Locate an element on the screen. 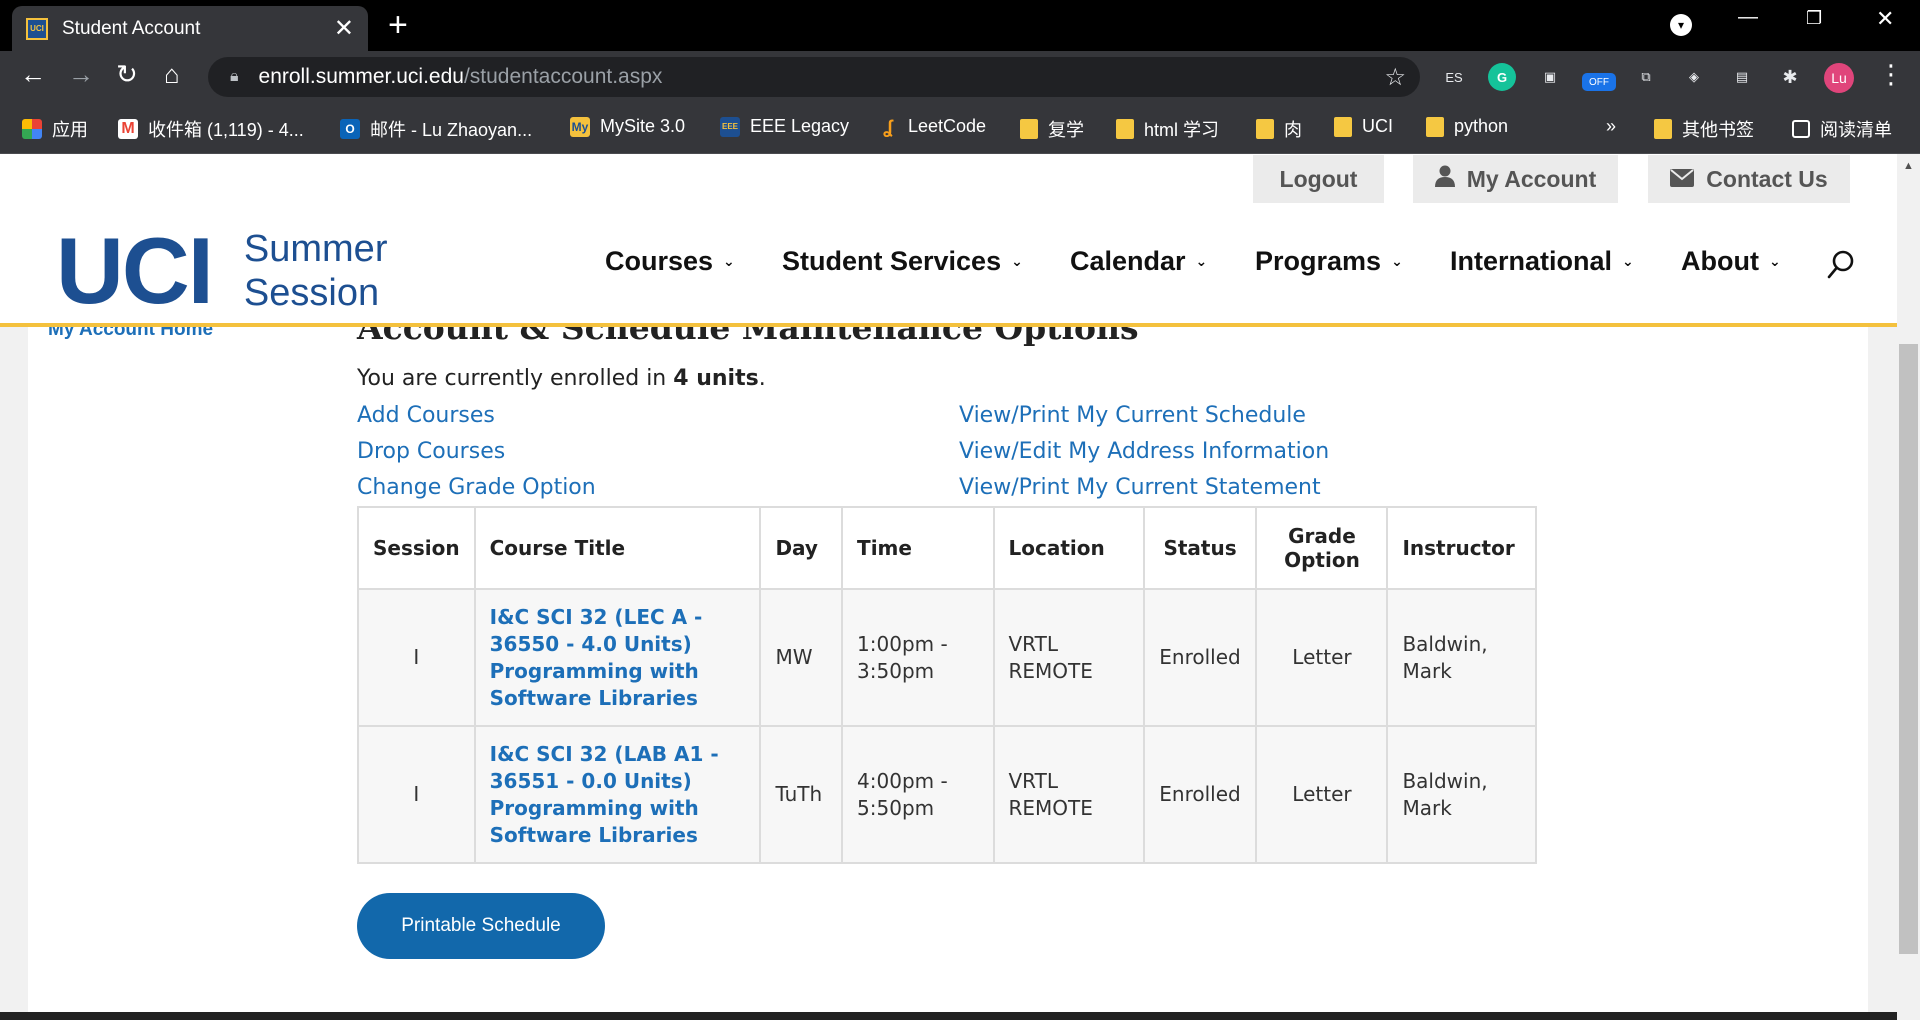 The height and width of the screenshot is (1020, 1920). tab-close-icon: ✕ is located at coordinates (344, 28).